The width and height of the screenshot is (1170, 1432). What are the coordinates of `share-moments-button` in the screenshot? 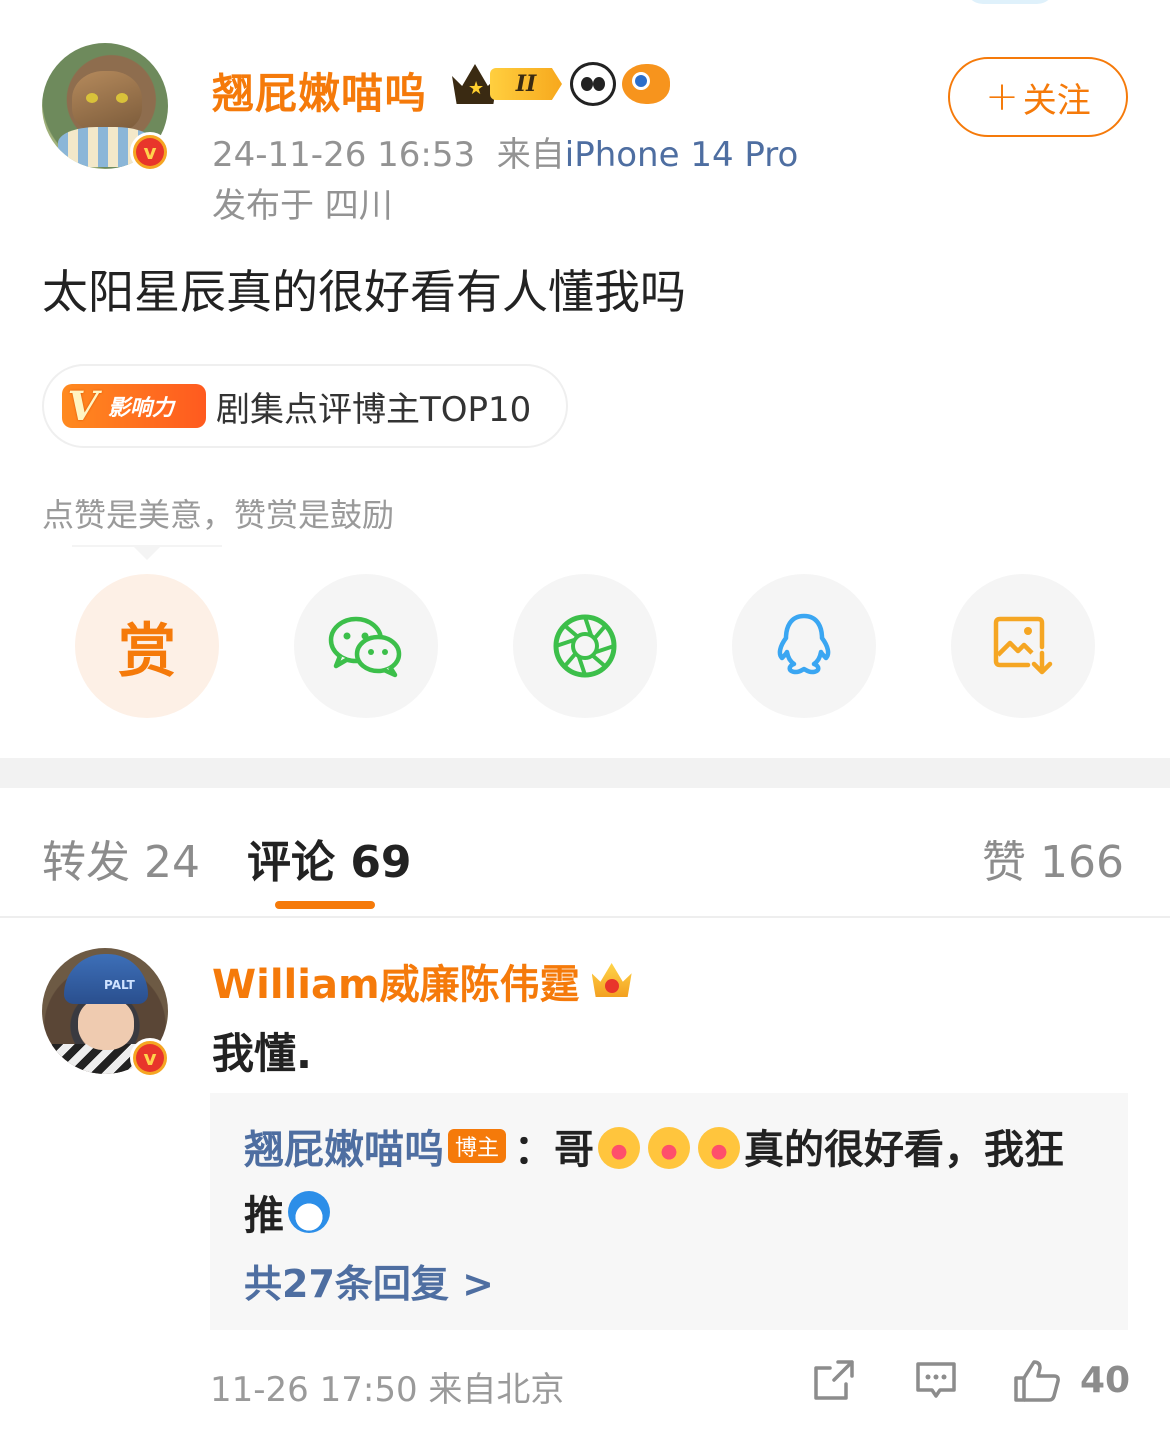 It's located at (585, 646).